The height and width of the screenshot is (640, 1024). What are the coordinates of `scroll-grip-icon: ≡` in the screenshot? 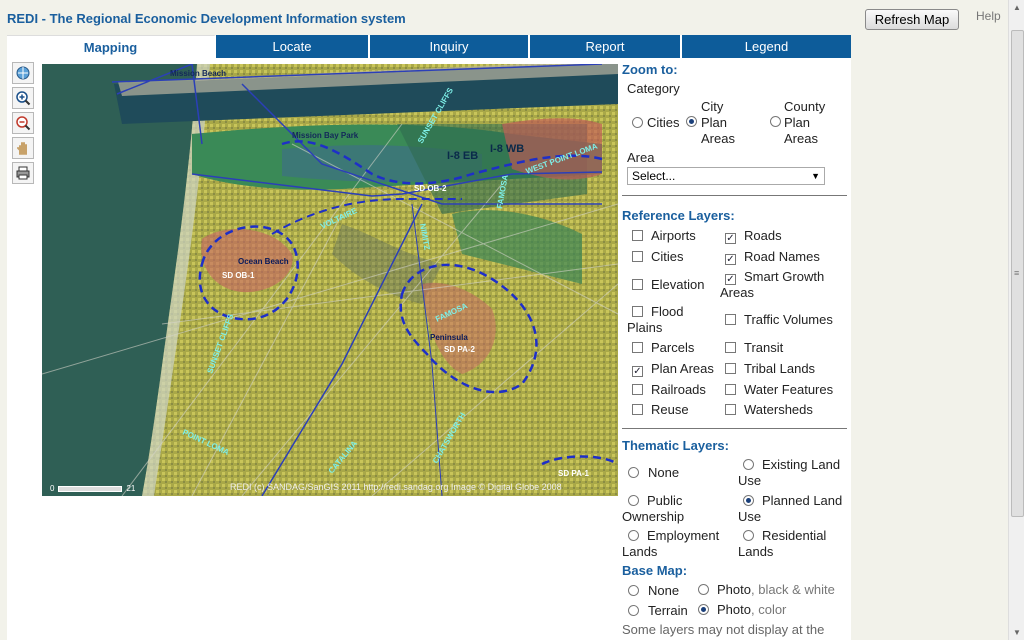 It's located at (1017, 273).